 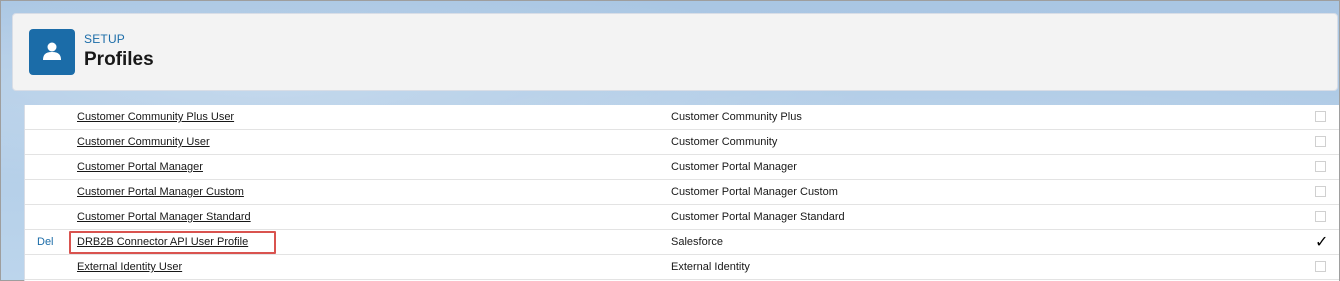 What do you see at coordinates (710, 267) in the screenshot?
I see `user-license: External Identity` at bounding box center [710, 267].